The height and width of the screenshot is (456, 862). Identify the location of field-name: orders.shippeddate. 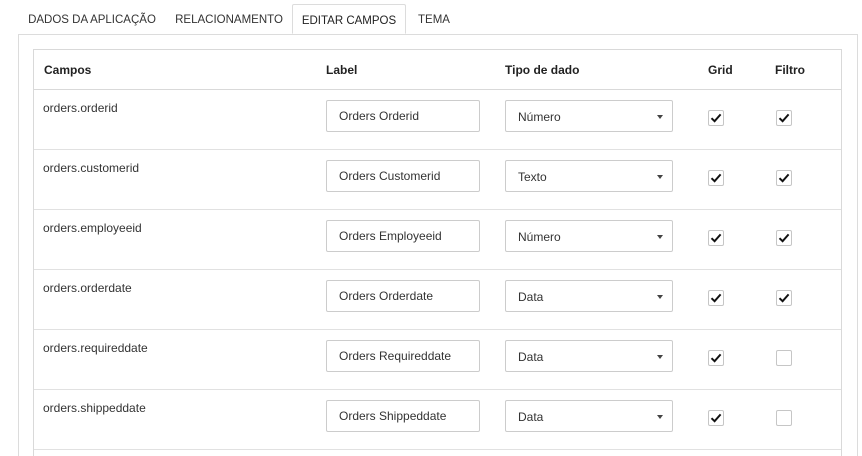
(94, 408).